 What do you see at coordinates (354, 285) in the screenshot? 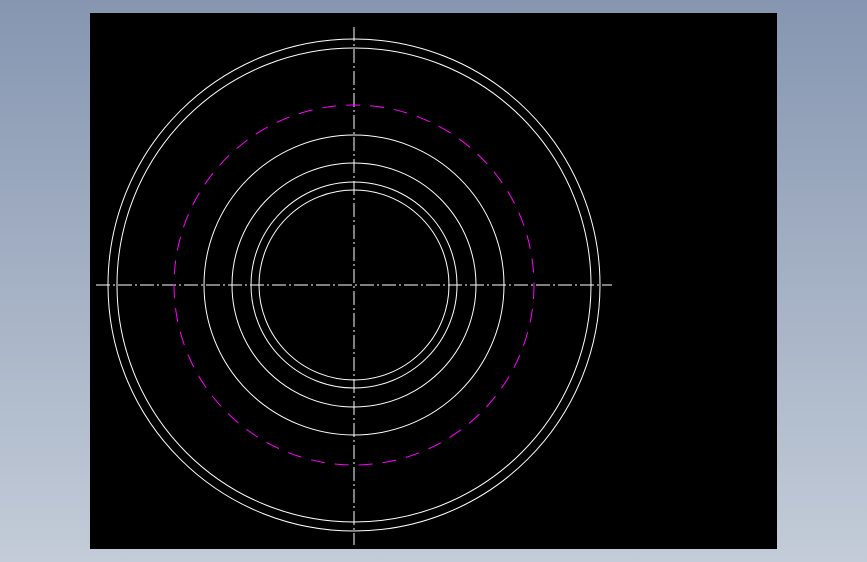
I see `bore-circle` at bounding box center [354, 285].